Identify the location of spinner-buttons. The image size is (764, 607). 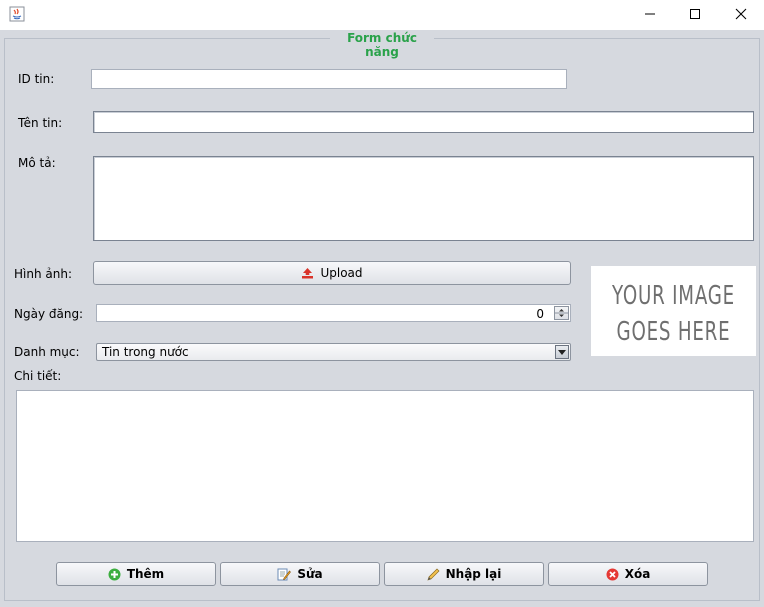
(561, 313).